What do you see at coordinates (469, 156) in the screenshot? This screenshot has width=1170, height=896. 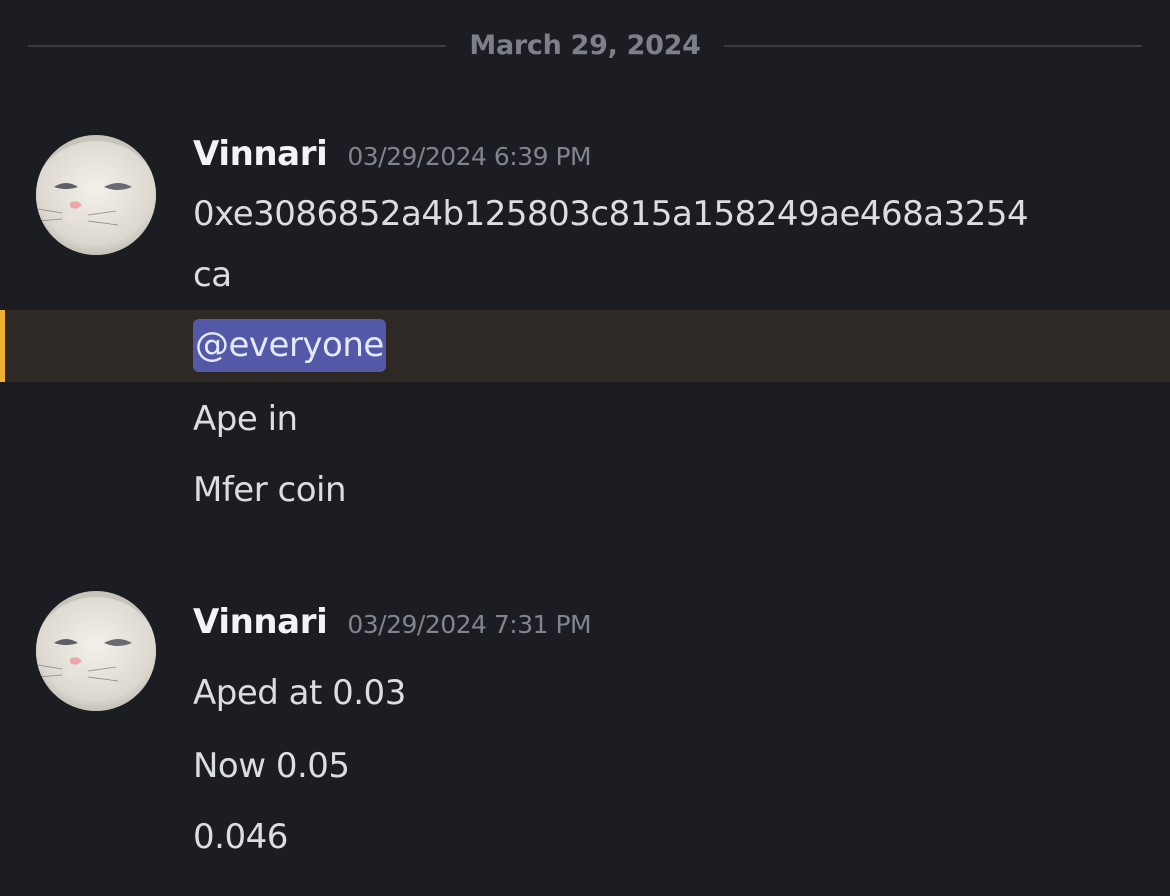 I see `message-timestamp: 03/29/2024 6:39 PM` at bounding box center [469, 156].